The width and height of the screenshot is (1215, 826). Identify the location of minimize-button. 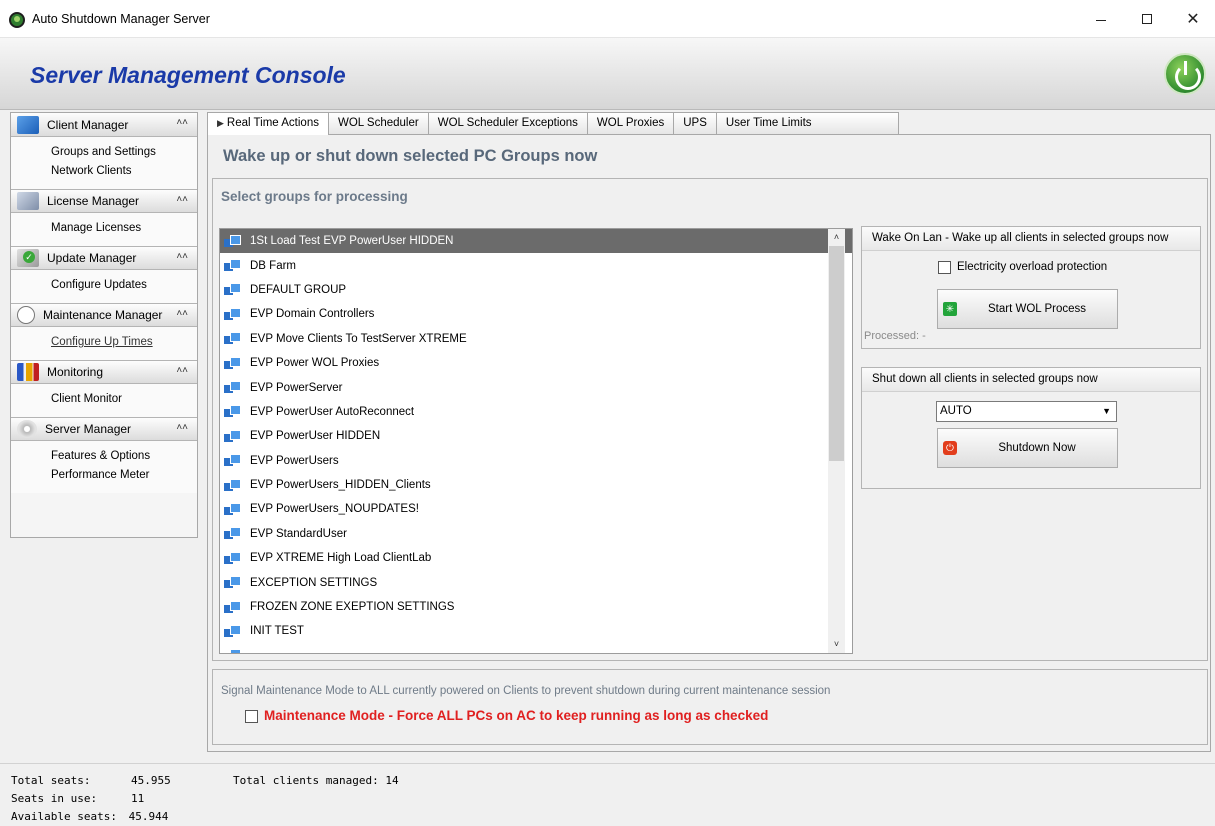
(1101, 19).